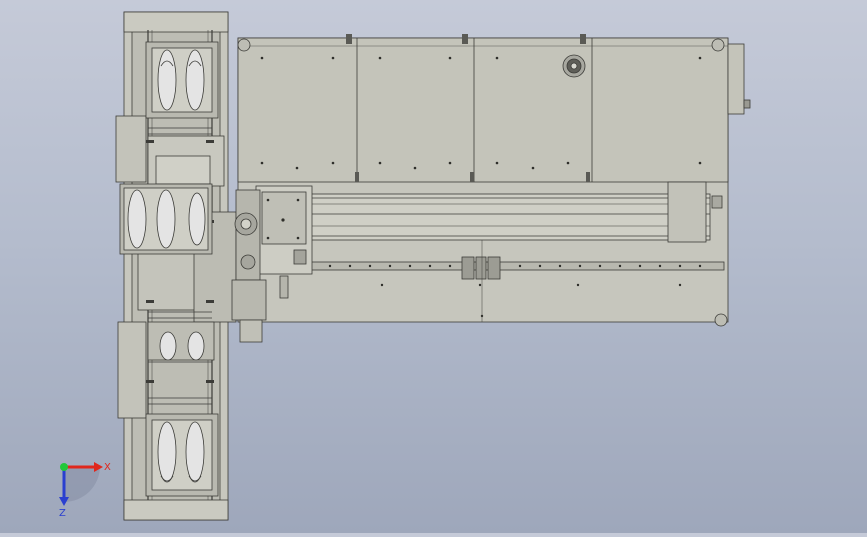 The height and width of the screenshot is (537, 867). I want to click on x-axis-label: X, so click(107, 467).